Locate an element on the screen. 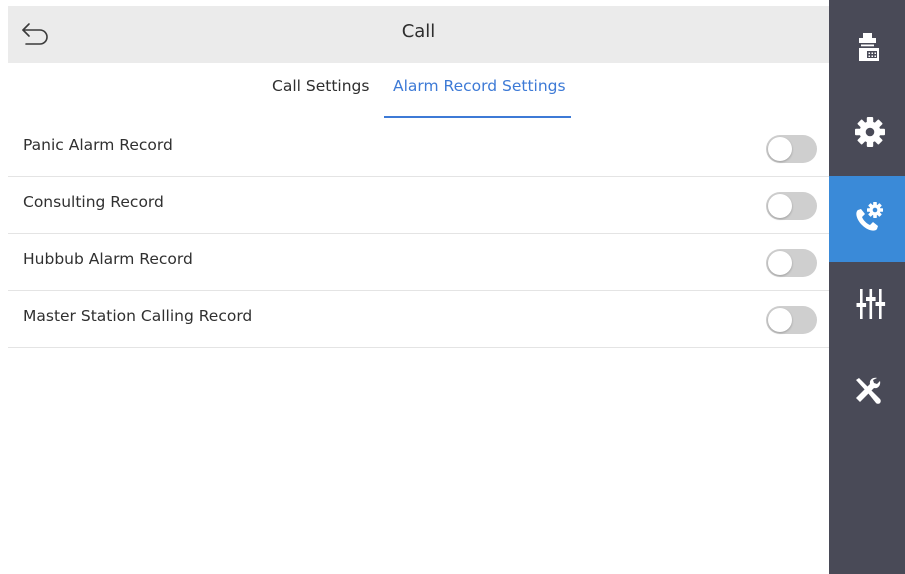 This screenshot has width=905, height=574. sidebar-item-device is located at coordinates (867, 47).